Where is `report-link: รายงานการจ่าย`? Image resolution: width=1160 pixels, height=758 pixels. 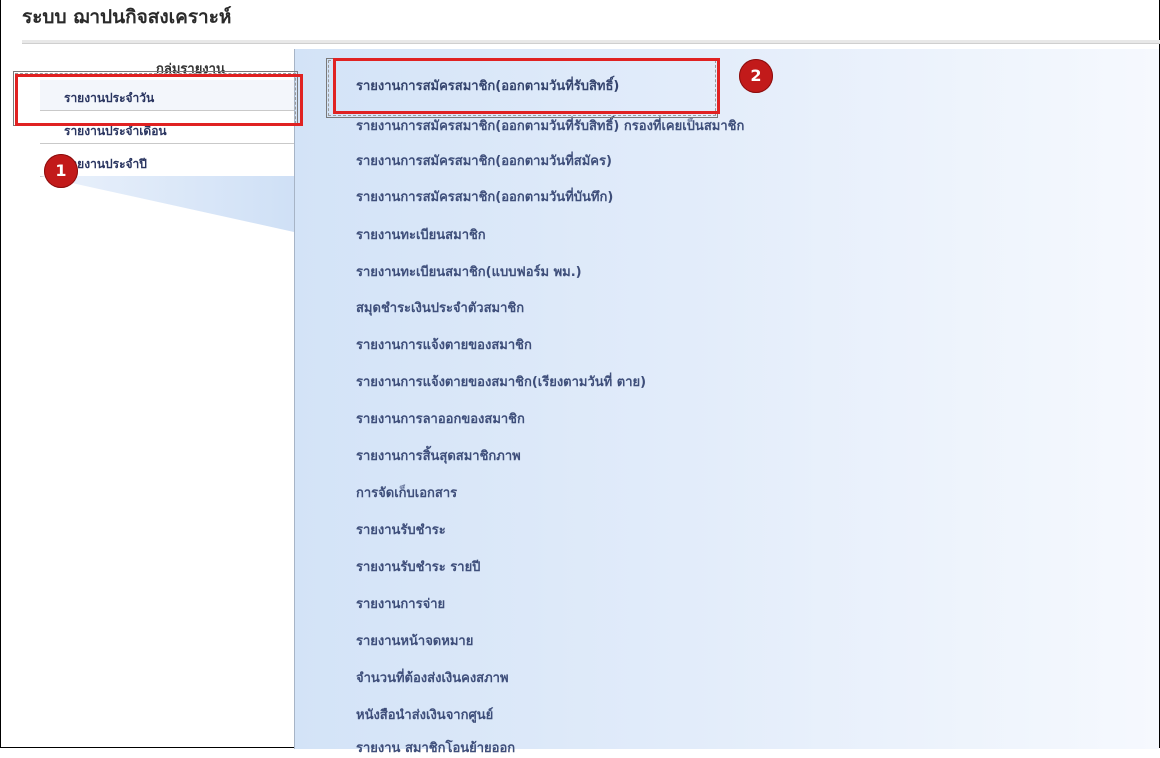
report-link: รายงานการจ่าย is located at coordinates (400, 603).